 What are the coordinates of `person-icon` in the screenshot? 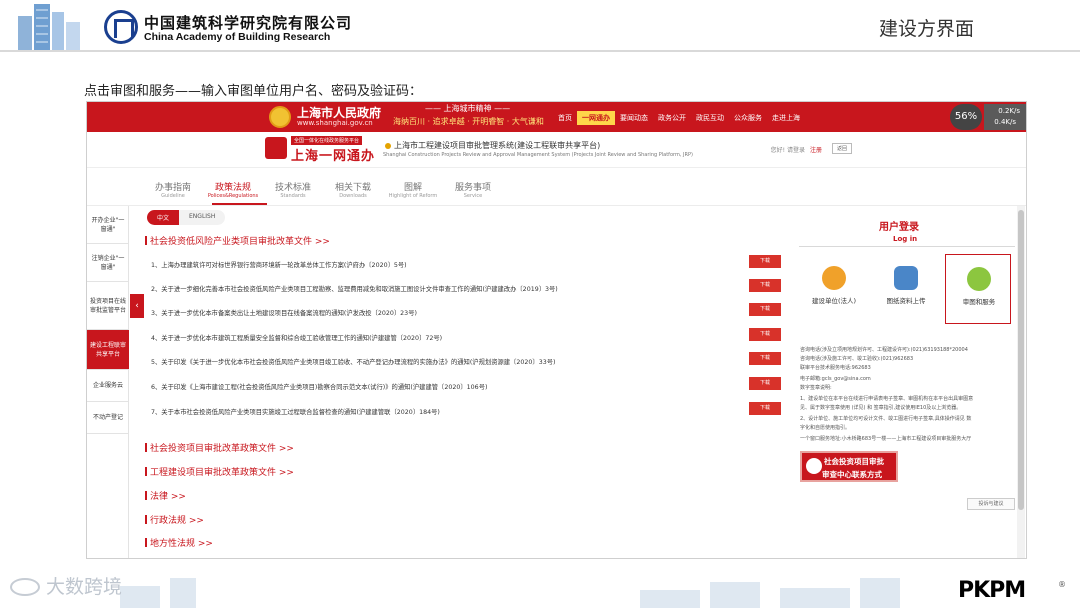 It's located at (834, 278).